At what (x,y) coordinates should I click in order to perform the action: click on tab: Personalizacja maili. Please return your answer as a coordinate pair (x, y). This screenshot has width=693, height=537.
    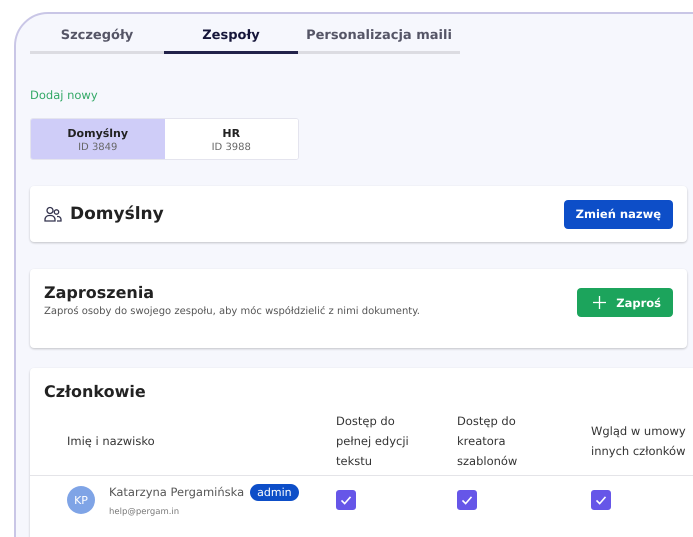
    Looking at the image, I should click on (379, 41).